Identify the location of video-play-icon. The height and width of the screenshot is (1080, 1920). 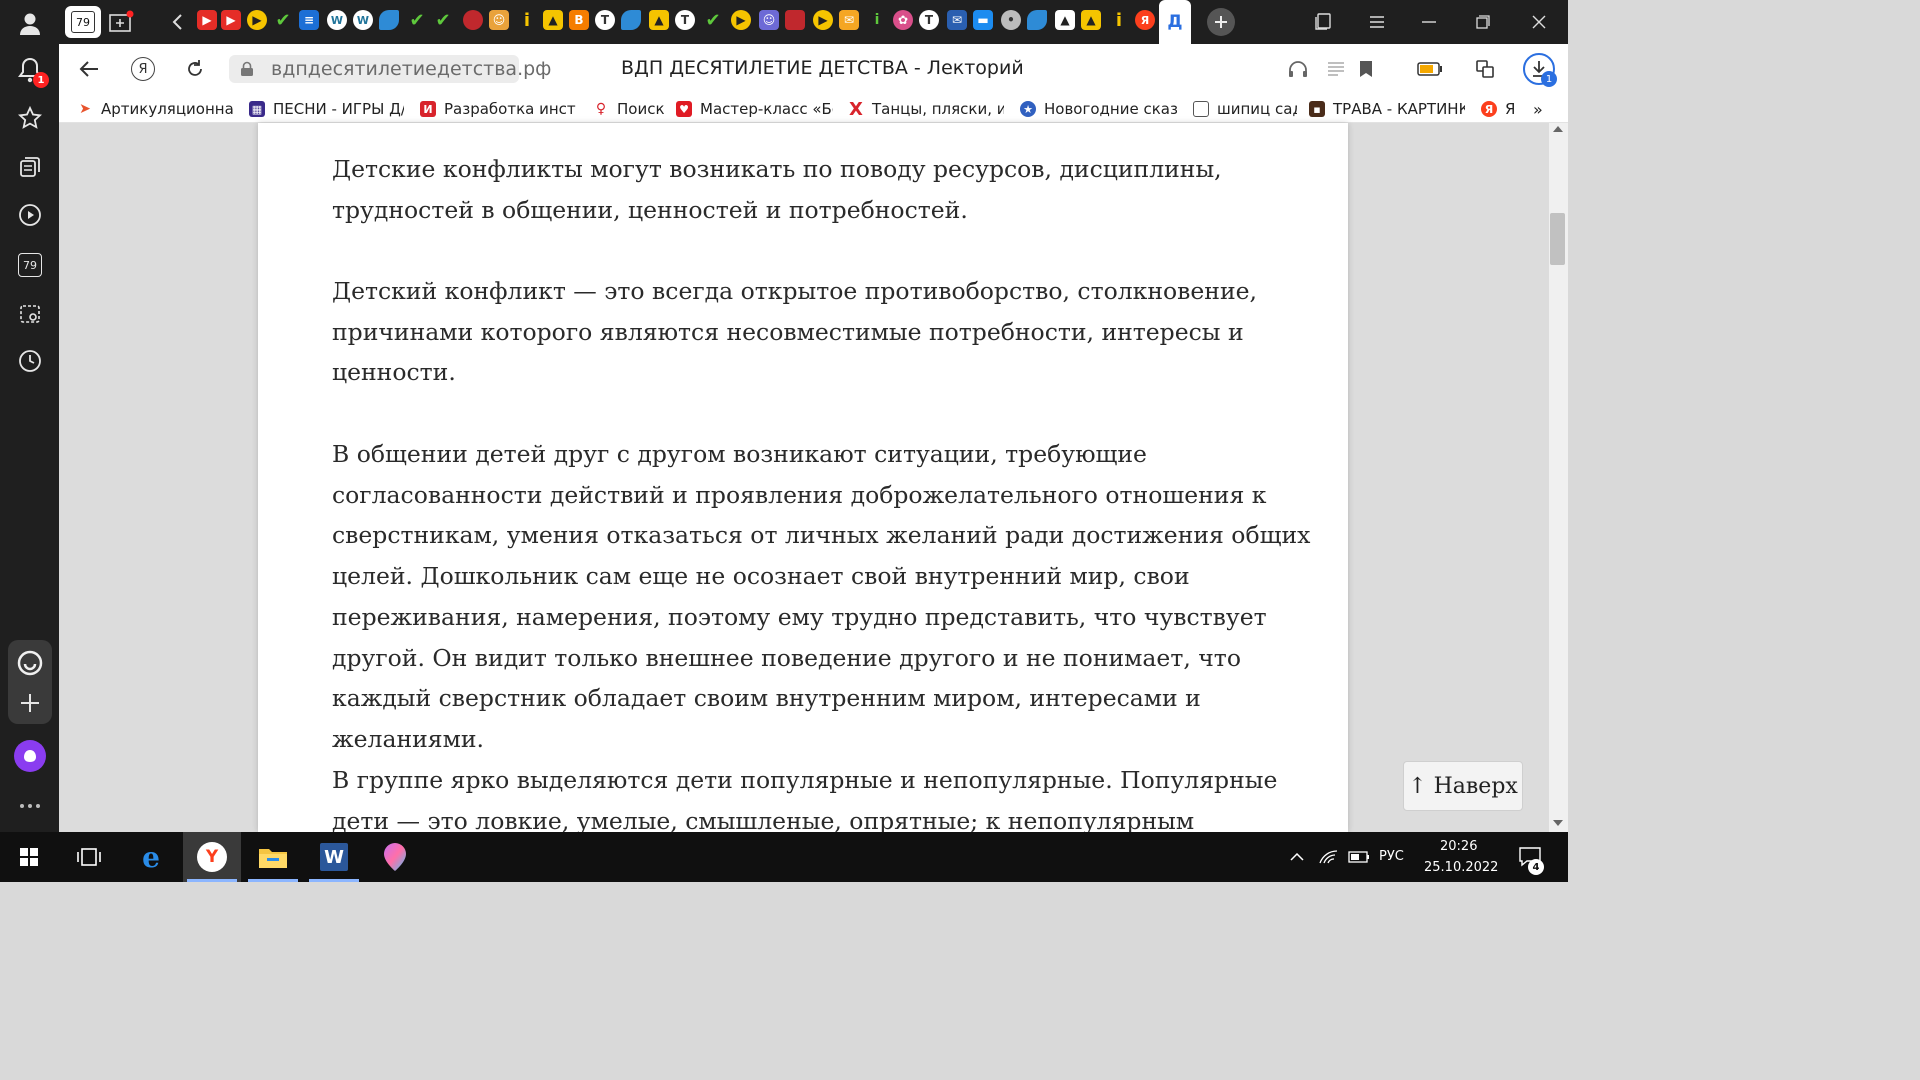
(30, 215).